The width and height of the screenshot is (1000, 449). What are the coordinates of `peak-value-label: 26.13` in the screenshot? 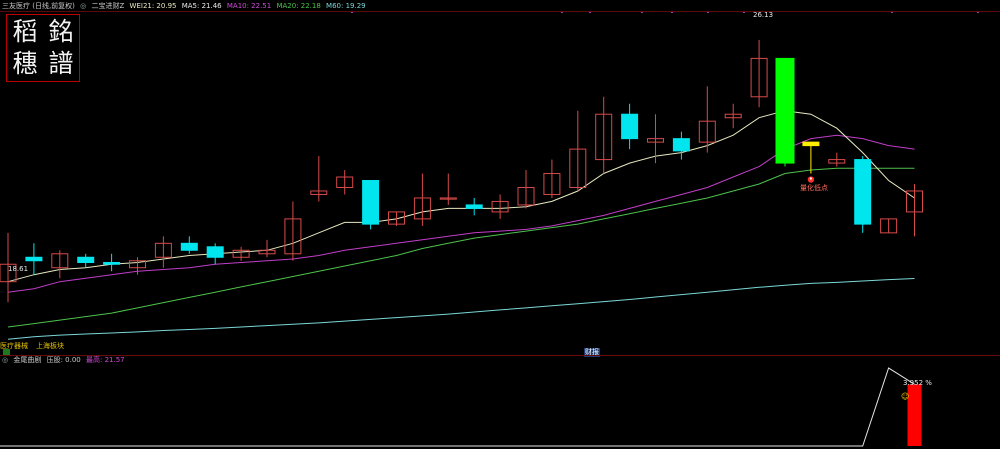 It's located at (763, 15).